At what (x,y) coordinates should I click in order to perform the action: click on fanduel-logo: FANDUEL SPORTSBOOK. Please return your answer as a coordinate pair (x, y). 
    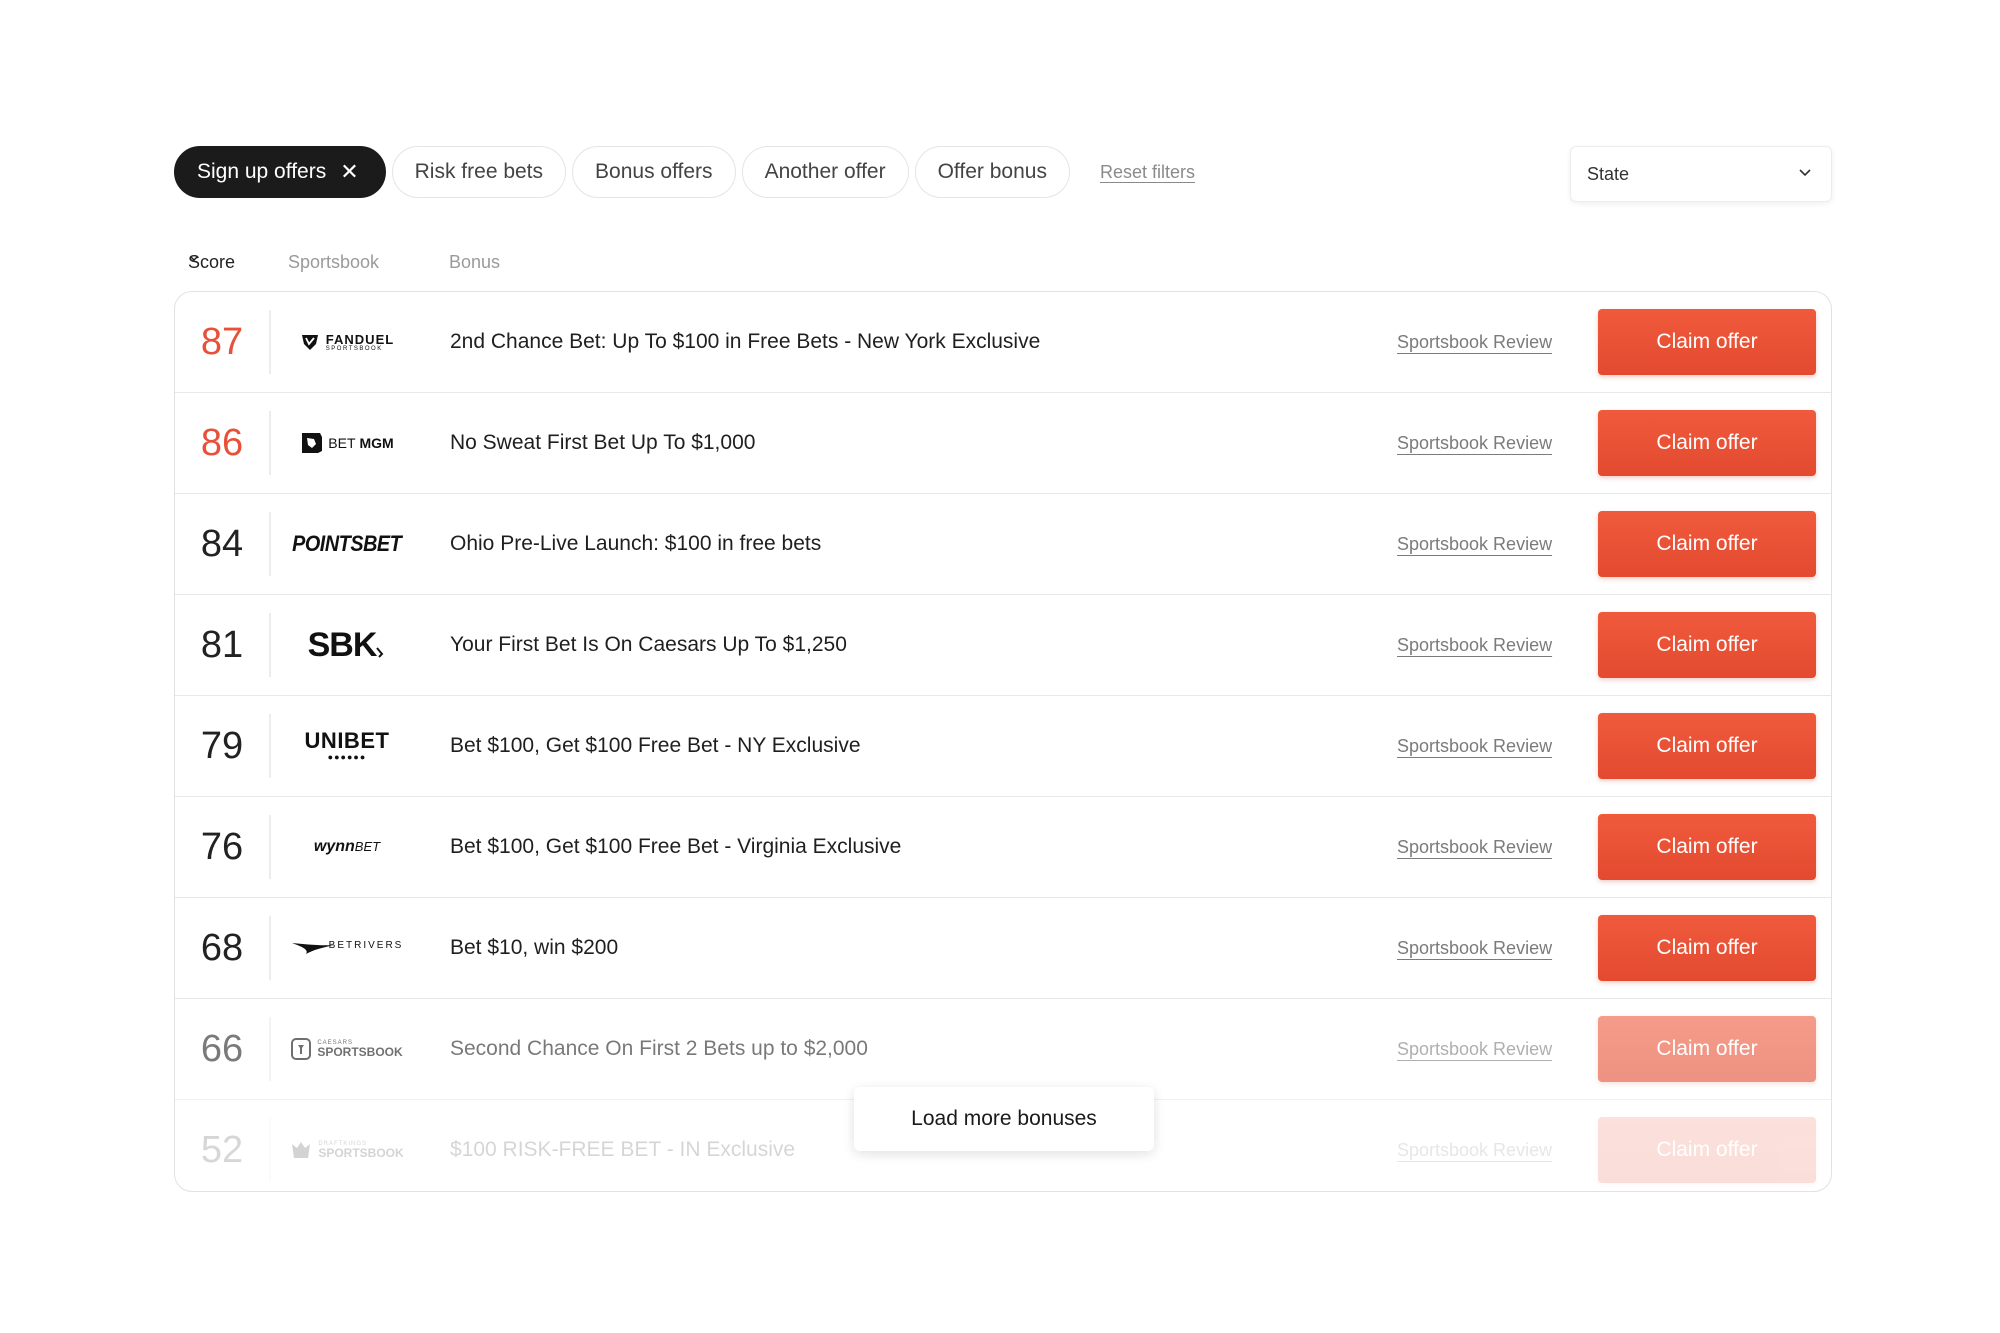
    Looking at the image, I should click on (347, 342).